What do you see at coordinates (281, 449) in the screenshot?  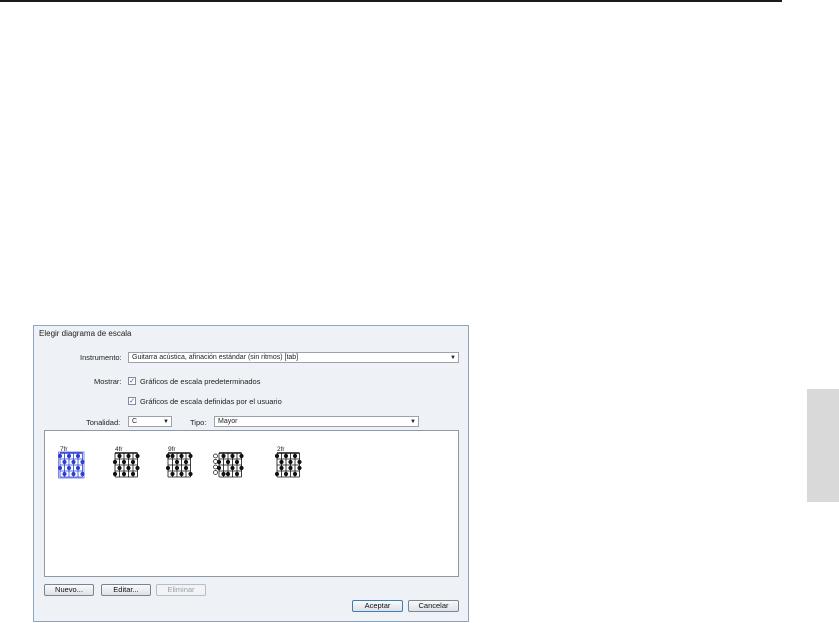 I see `fret-label: 2fr` at bounding box center [281, 449].